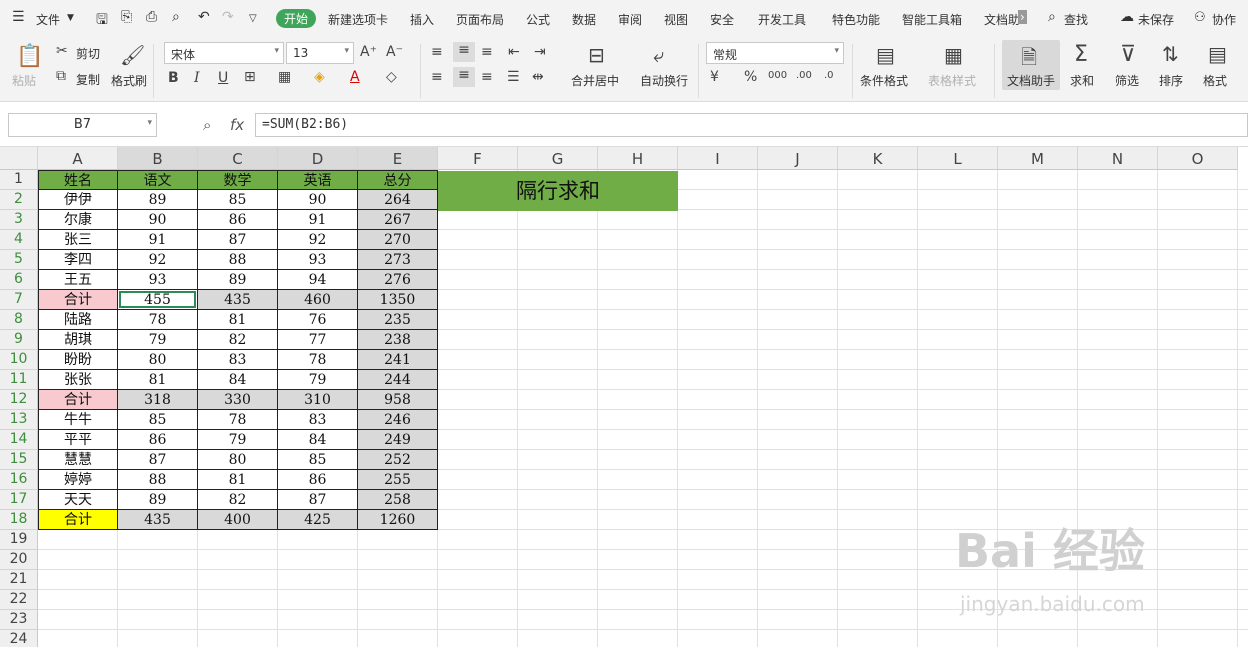 The height and width of the screenshot is (647, 1248). Describe the element at coordinates (238, 158) in the screenshot. I see `column-header: C` at that location.